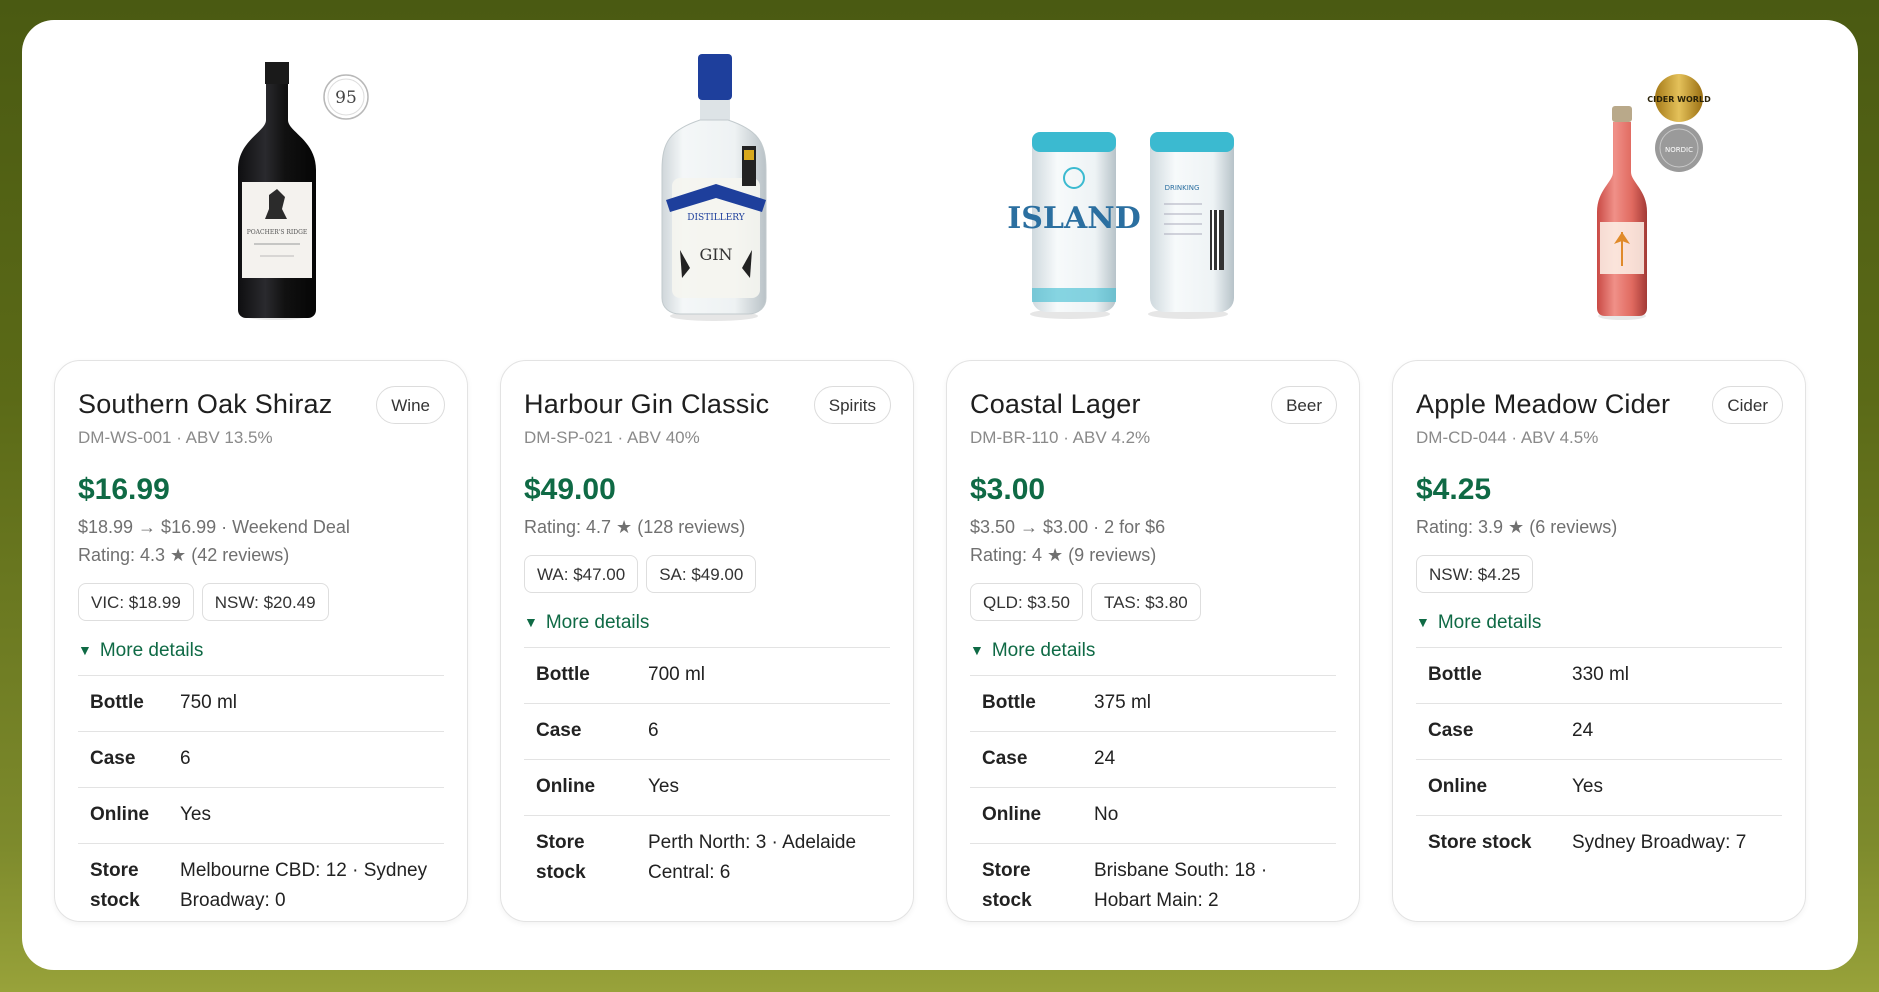  Describe the element at coordinates (1209, 703) in the screenshot. I see `spec-value: 375 ml` at that location.